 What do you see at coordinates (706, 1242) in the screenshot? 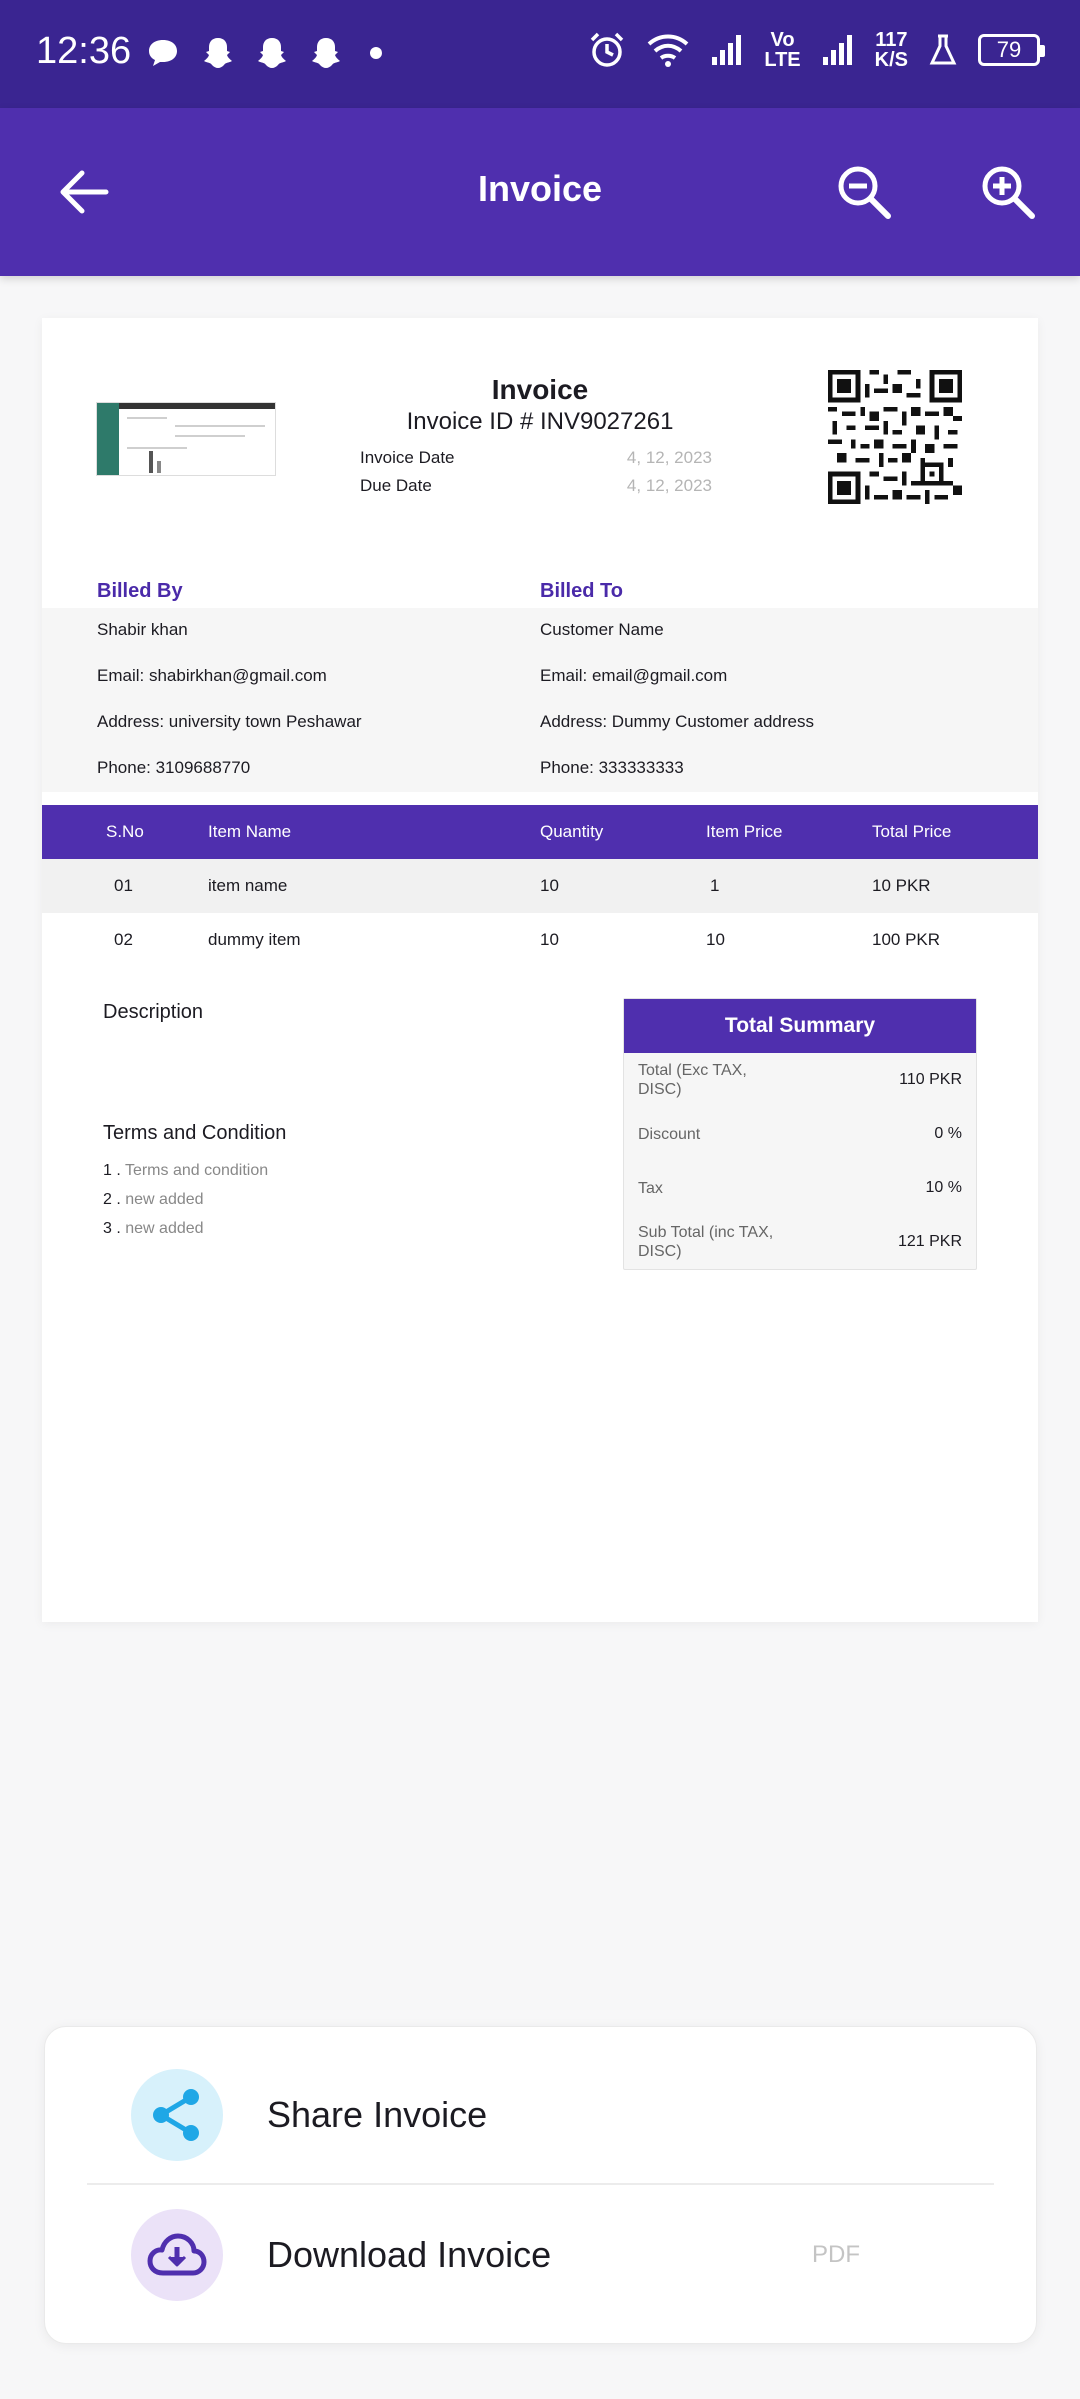
I see `summary-label: Sub Total (inc TAX, DISC)` at bounding box center [706, 1242].